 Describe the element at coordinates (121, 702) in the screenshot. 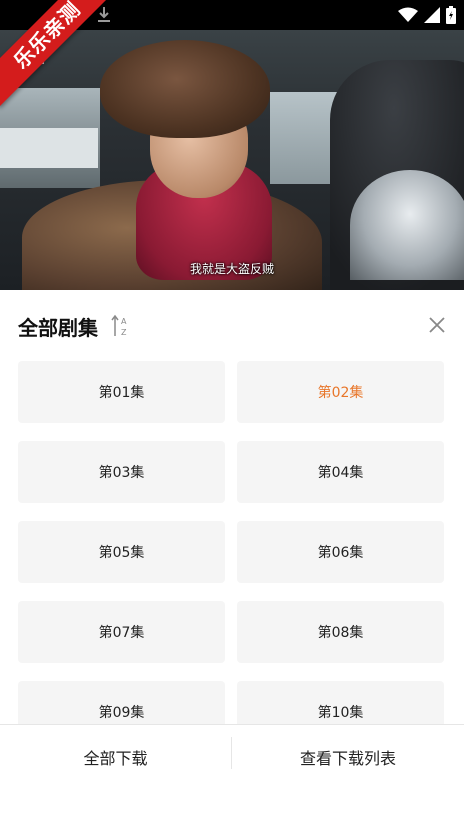

I see `episode-tile: 第09集` at that location.